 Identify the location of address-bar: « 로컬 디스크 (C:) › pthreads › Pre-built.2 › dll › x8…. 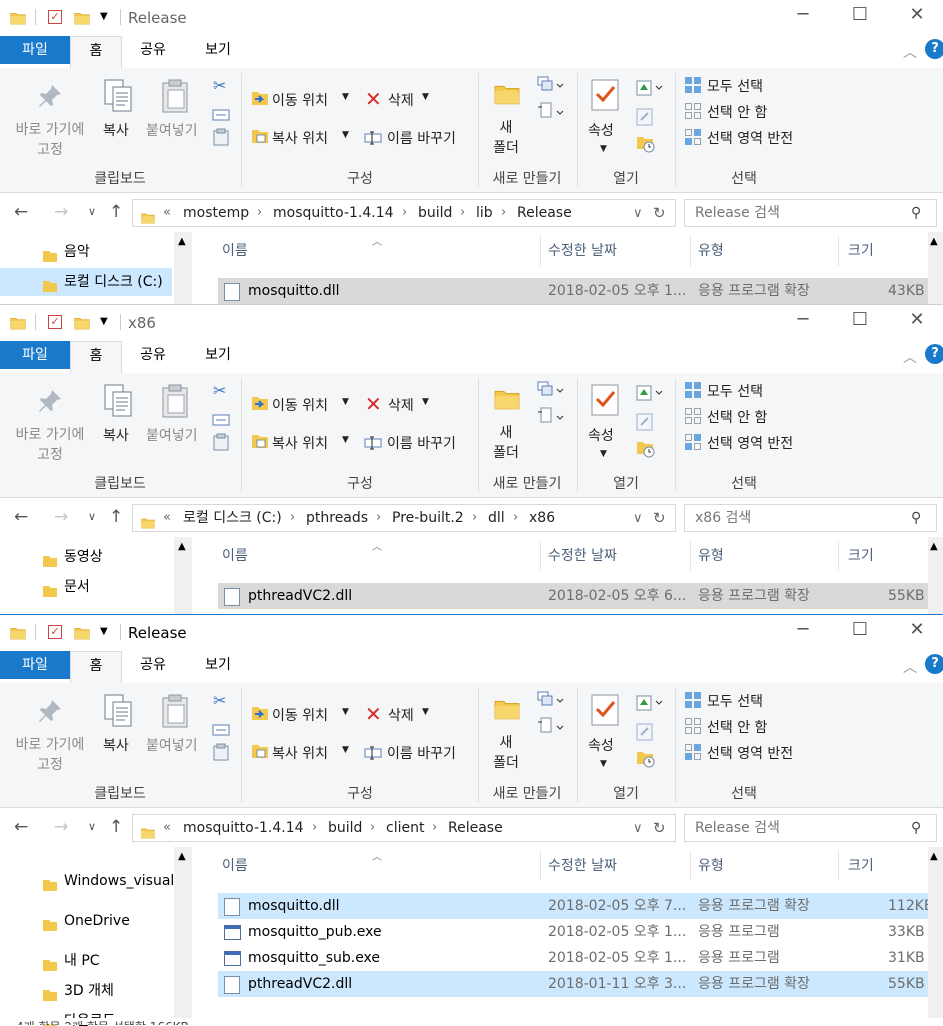
(404, 518).